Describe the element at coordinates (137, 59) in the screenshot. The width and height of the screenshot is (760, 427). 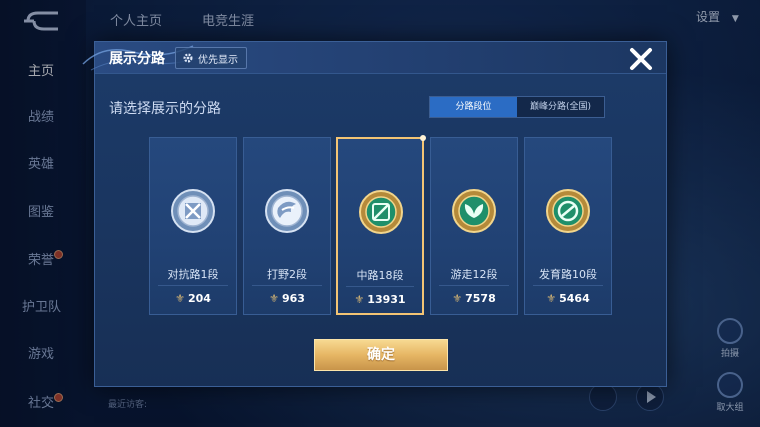
I see `dialog-title: 展示分路` at that location.